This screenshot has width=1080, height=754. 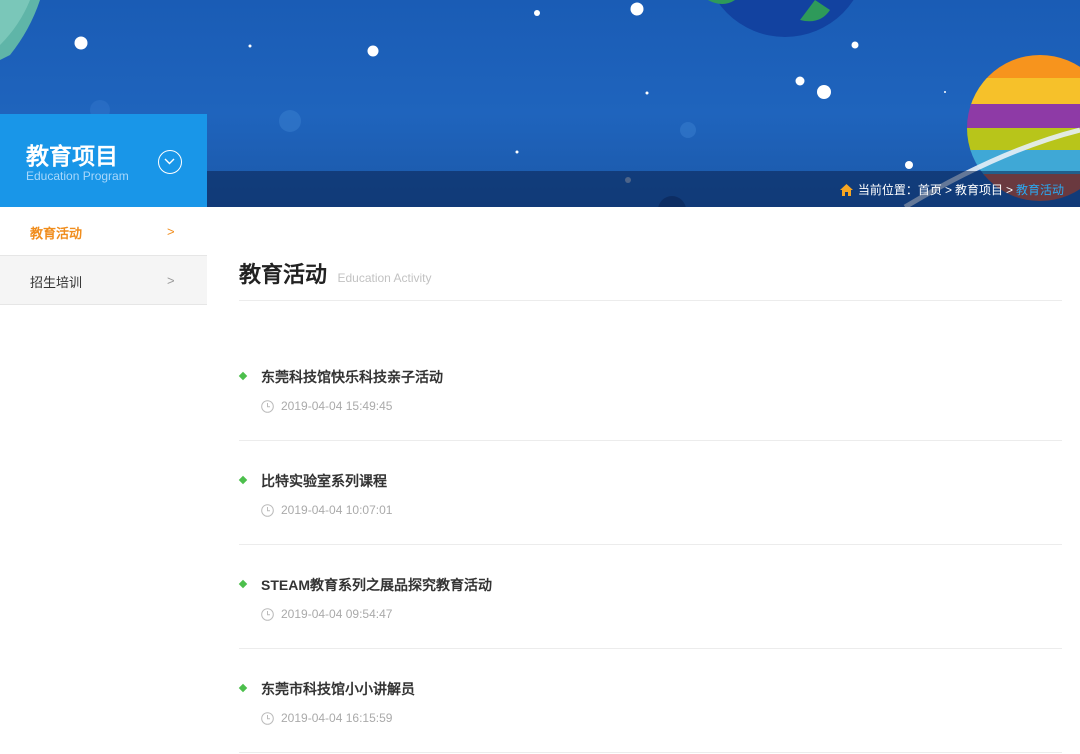 What do you see at coordinates (103, 231) in the screenshot?
I see `sidebar-item-education-activity: 教育活动 >` at bounding box center [103, 231].